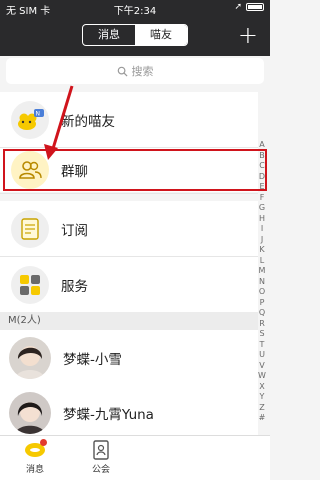 This screenshot has width=320, height=480. I want to click on location-icon: ➚, so click(238, 7).